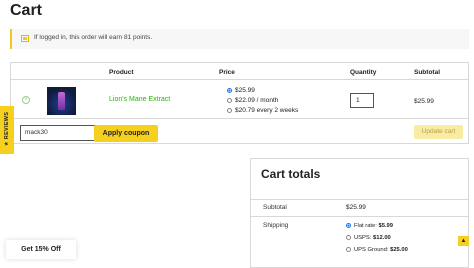  I want to click on shipping-option-usps: USPS: $12.00, so click(368, 238).